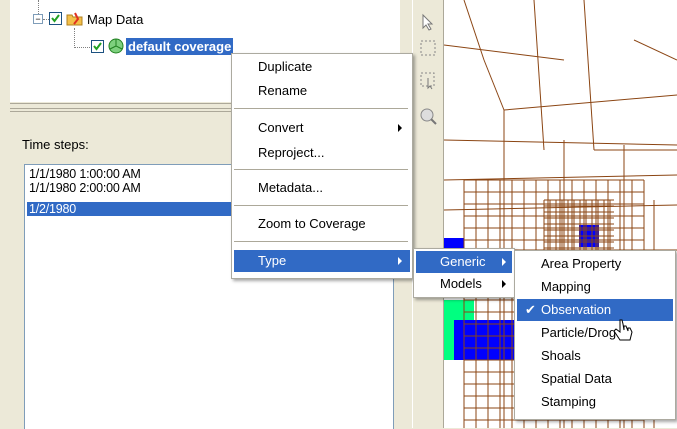 The image size is (677, 429). Describe the element at coordinates (595, 287) in the screenshot. I see `menu-mapping: Mapping` at that location.